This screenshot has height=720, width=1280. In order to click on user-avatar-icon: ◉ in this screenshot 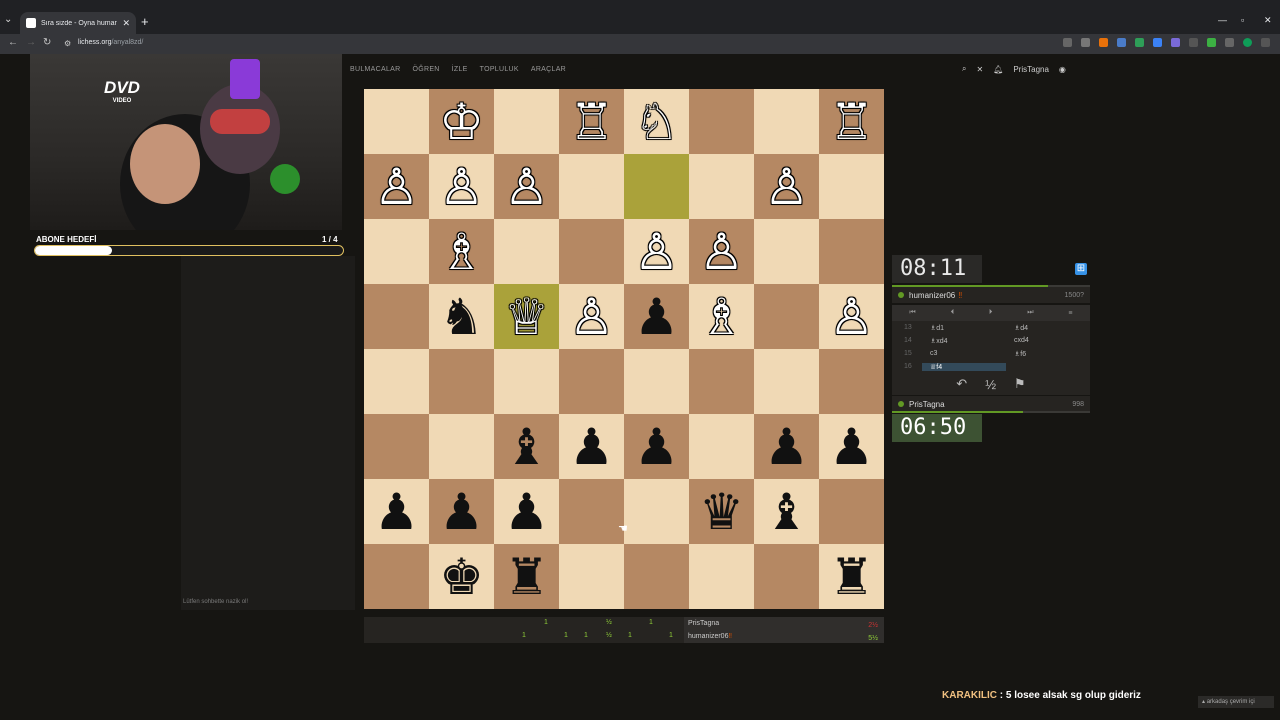, I will do `click(1062, 69)`.